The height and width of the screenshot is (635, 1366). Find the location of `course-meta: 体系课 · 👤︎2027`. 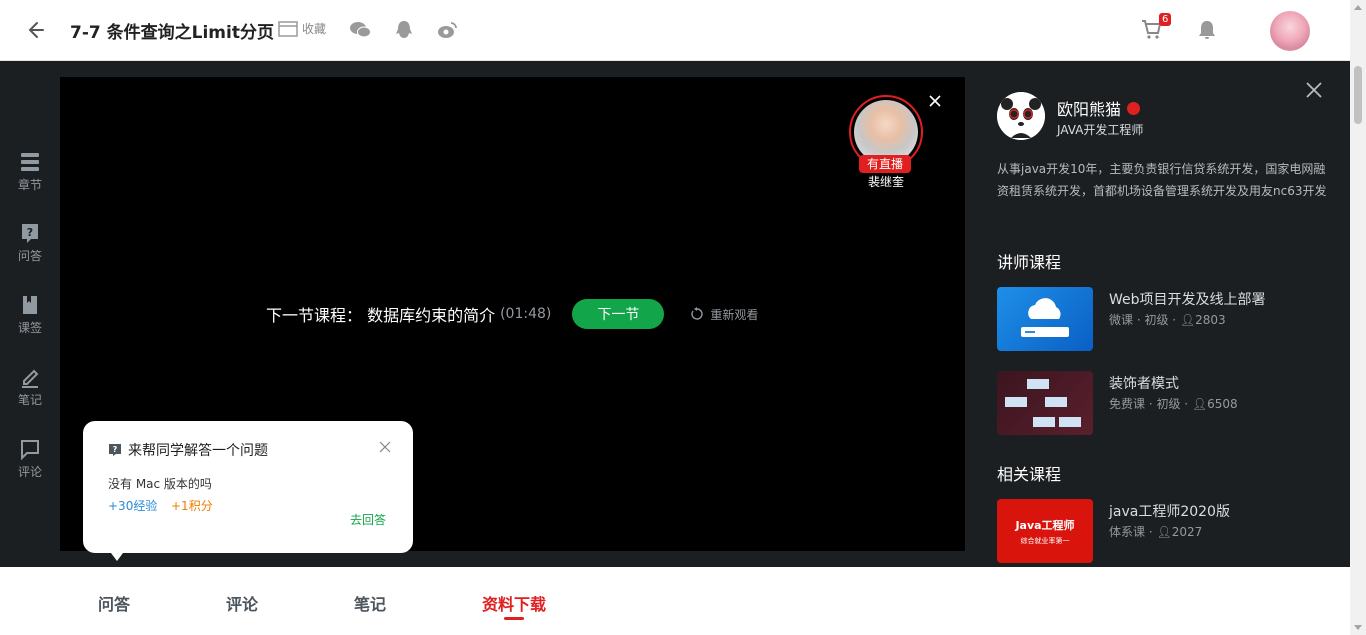

course-meta: 体系课 · 👤︎2027 is located at coordinates (1156, 532).